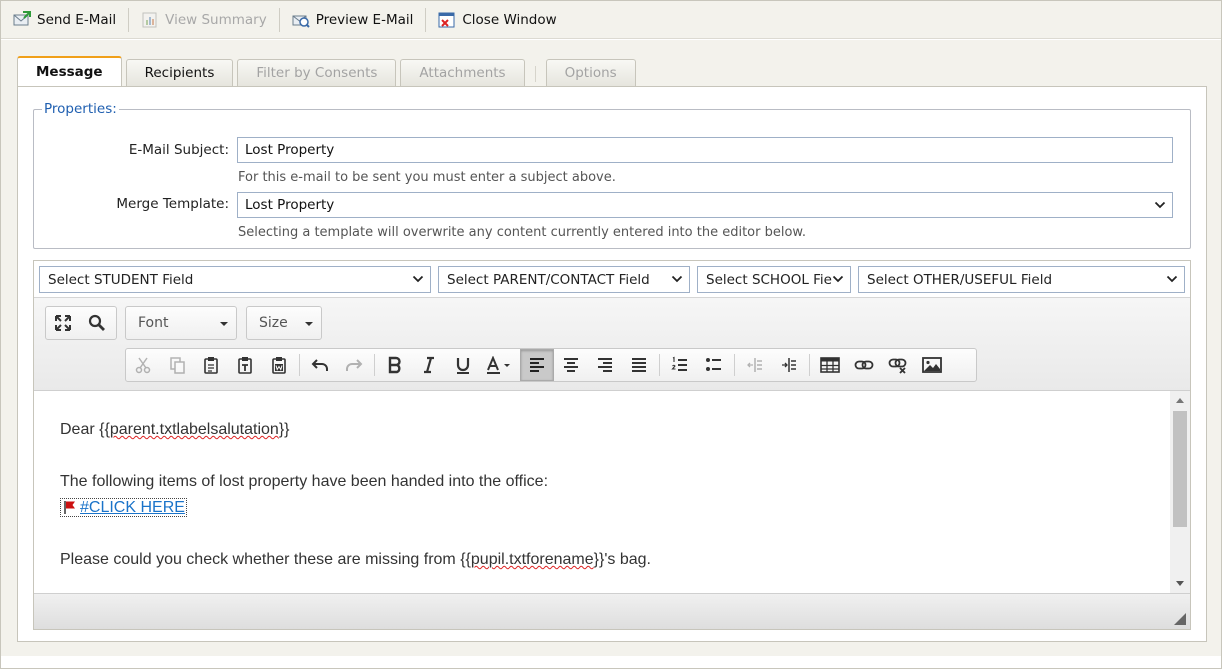  I want to click on align-center-icon, so click(571, 365).